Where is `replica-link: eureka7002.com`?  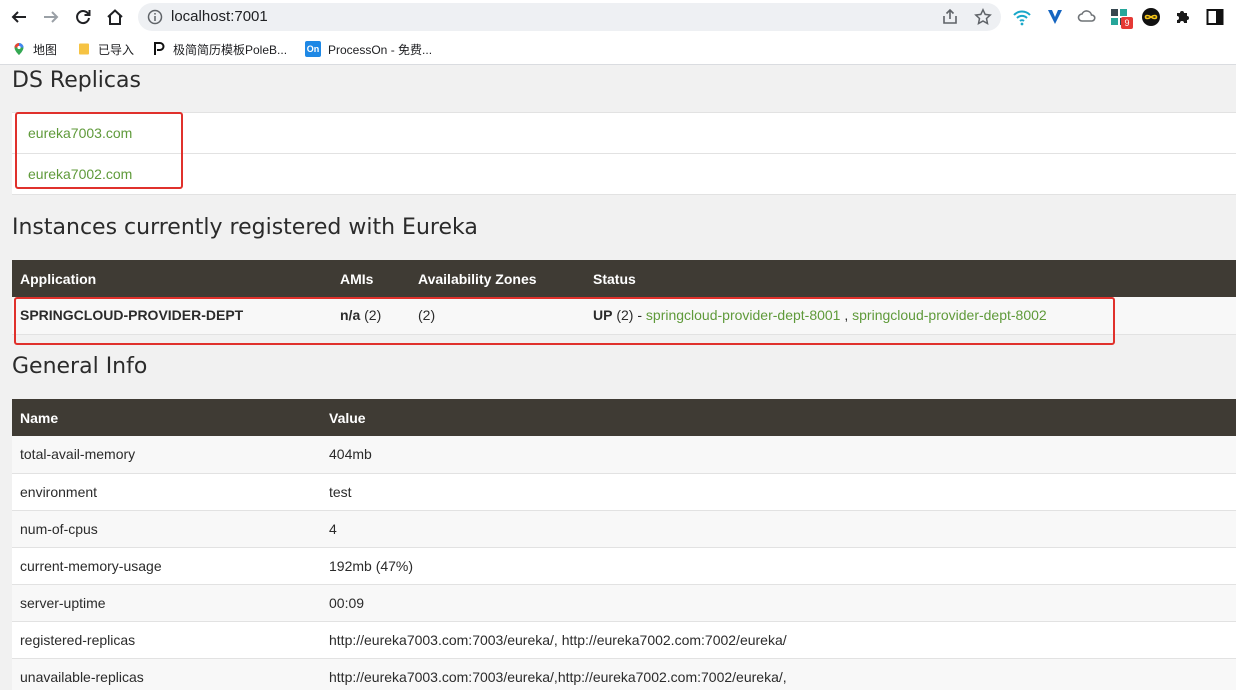
replica-link: eureka7002.com is located at coordinates (80, 174).